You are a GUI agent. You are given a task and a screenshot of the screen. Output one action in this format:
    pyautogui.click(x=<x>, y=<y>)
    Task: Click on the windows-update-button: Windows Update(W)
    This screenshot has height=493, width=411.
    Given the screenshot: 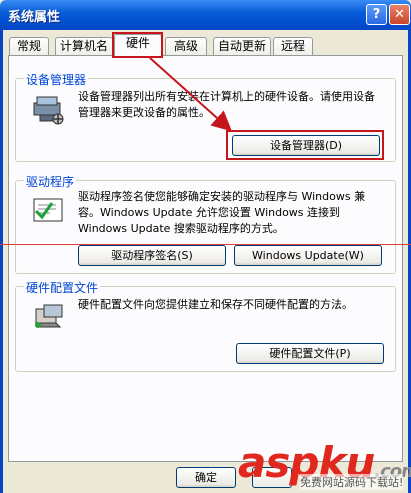 What is the action you would take?
    pyautogui.click(x=308, y=255)
    